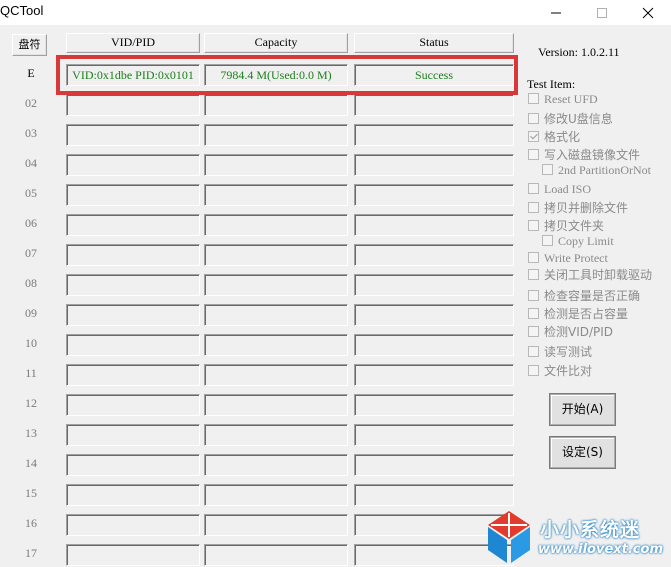 The image size is (671, 567). Describe the element at coordinates (29, 45) in the screenshot. I see `disk-column-header: 盘符` at that location.